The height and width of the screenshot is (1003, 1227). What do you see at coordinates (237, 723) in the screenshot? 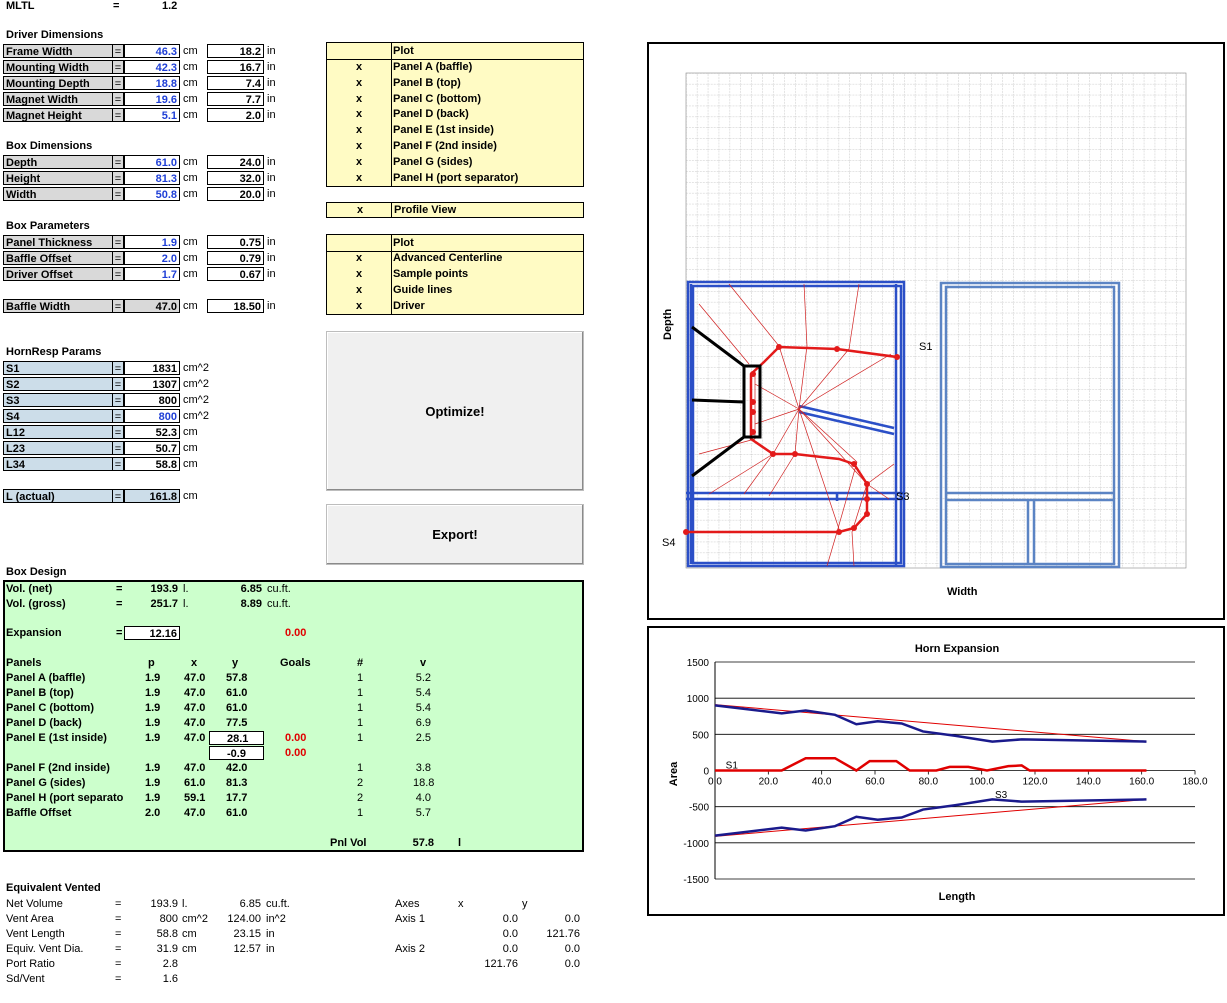
I see `panel-y: 77.5` at bounding box center [237, 723].